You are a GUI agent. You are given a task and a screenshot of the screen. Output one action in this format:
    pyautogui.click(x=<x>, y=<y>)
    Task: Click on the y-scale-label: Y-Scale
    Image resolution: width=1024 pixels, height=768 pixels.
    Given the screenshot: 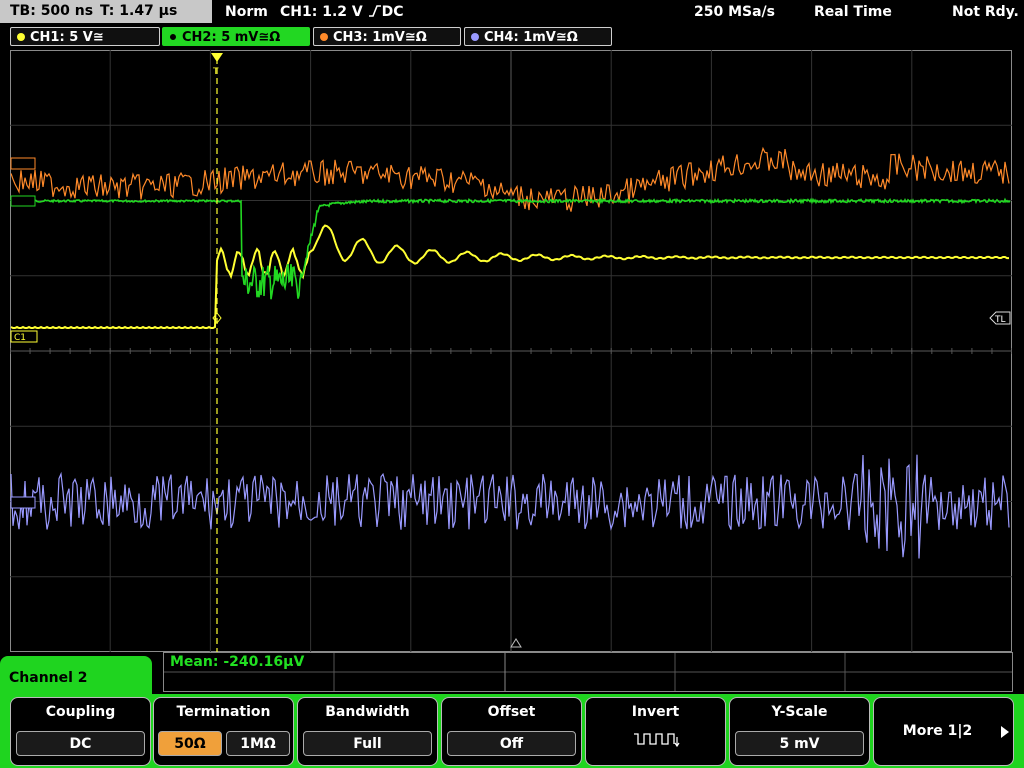 What is the action you would take?
    pyautogui.click(x=799, y=712)
    